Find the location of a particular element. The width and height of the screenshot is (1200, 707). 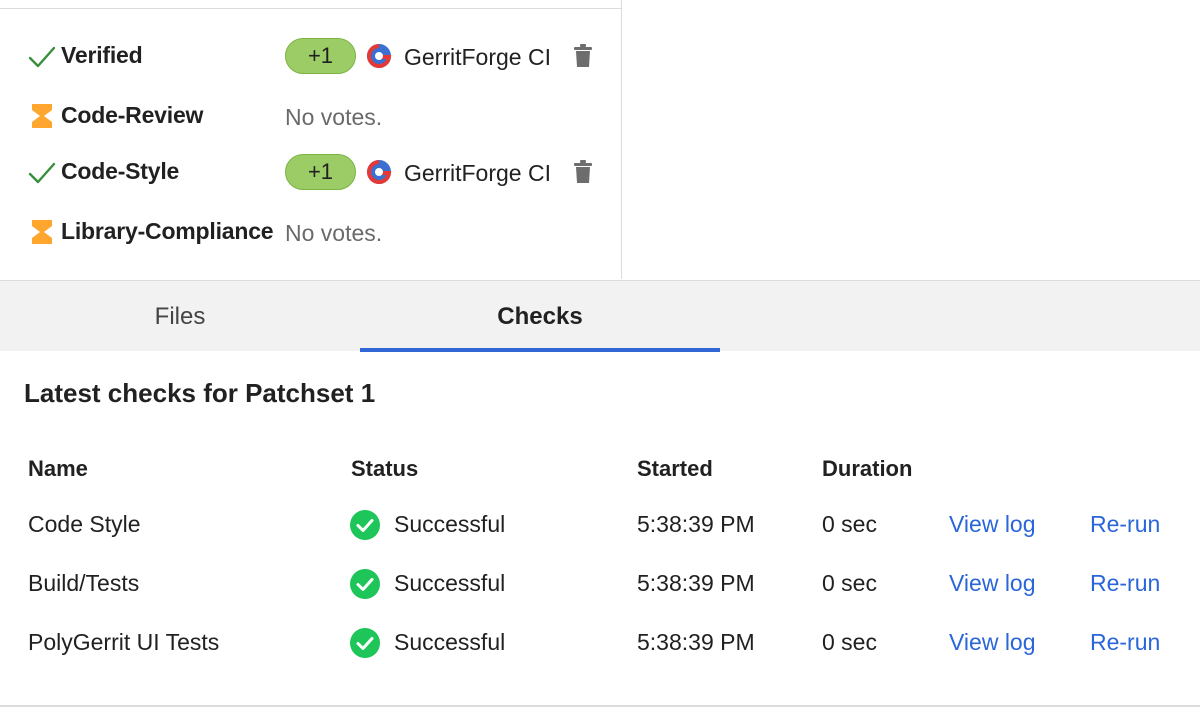

label-row-verified: Verified +1 GerritForge CI is located at coordinates (310, 56).